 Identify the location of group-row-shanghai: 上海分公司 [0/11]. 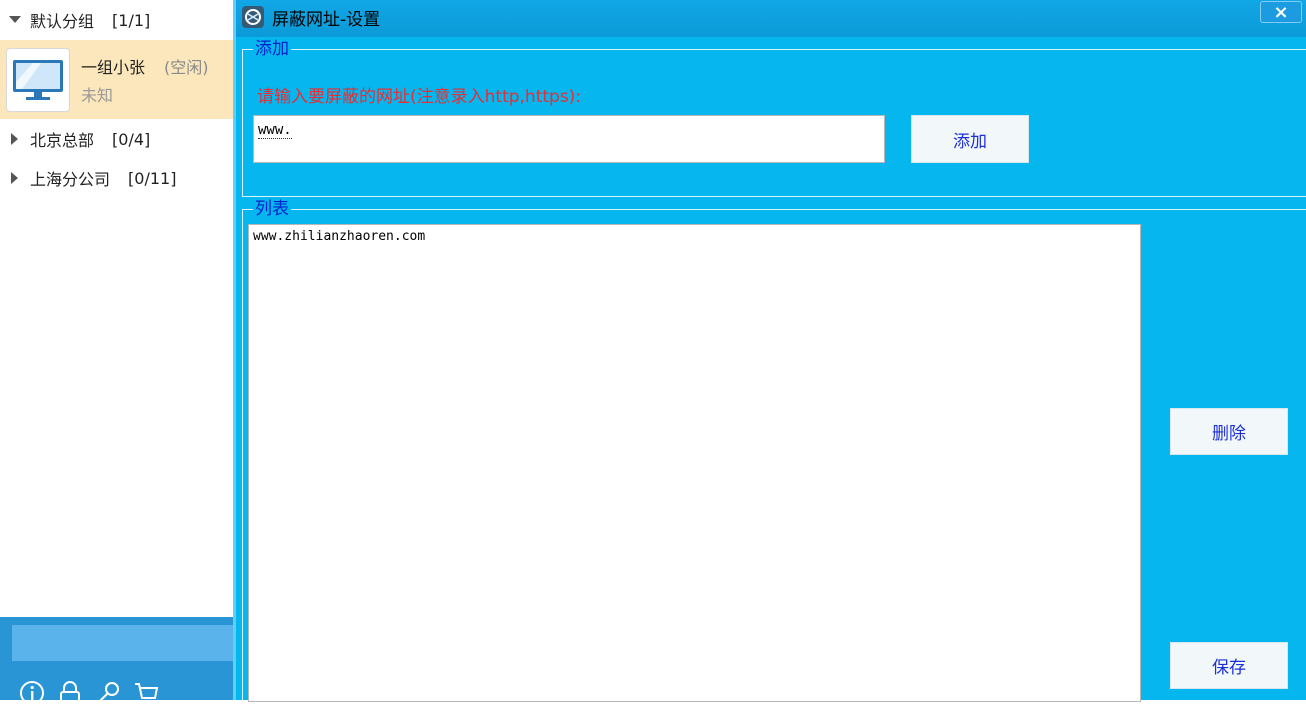
(116, 178).